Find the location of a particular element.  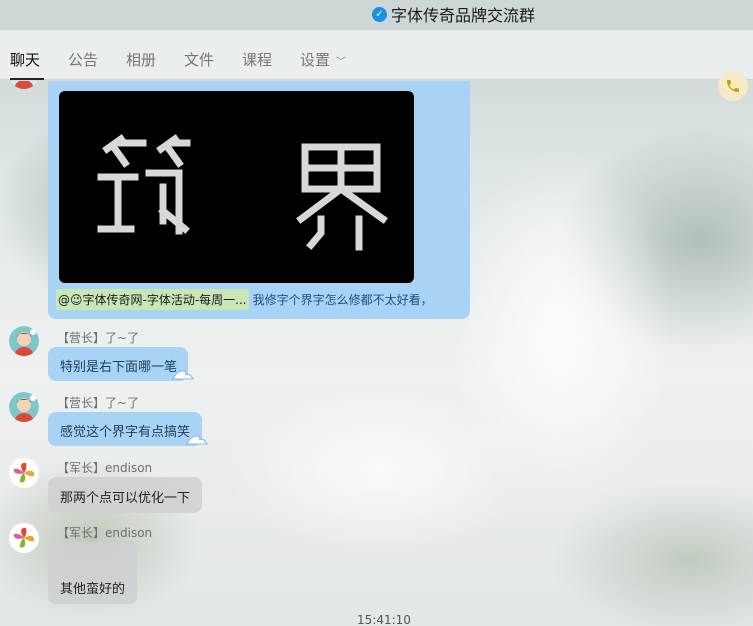

shared-image is located at coordinates (236, 187).